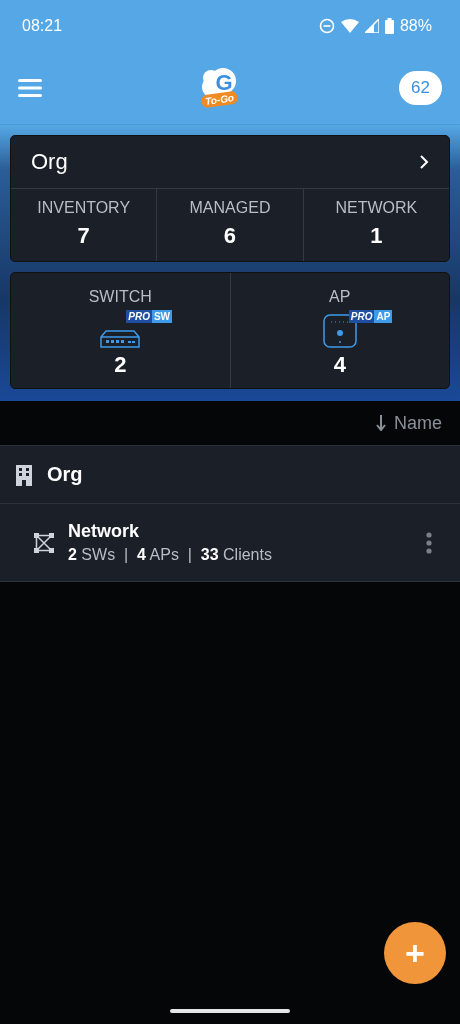  Describe the element at coordinates (340, 297) in the screenshot. I see `device-label: AP` at that location.